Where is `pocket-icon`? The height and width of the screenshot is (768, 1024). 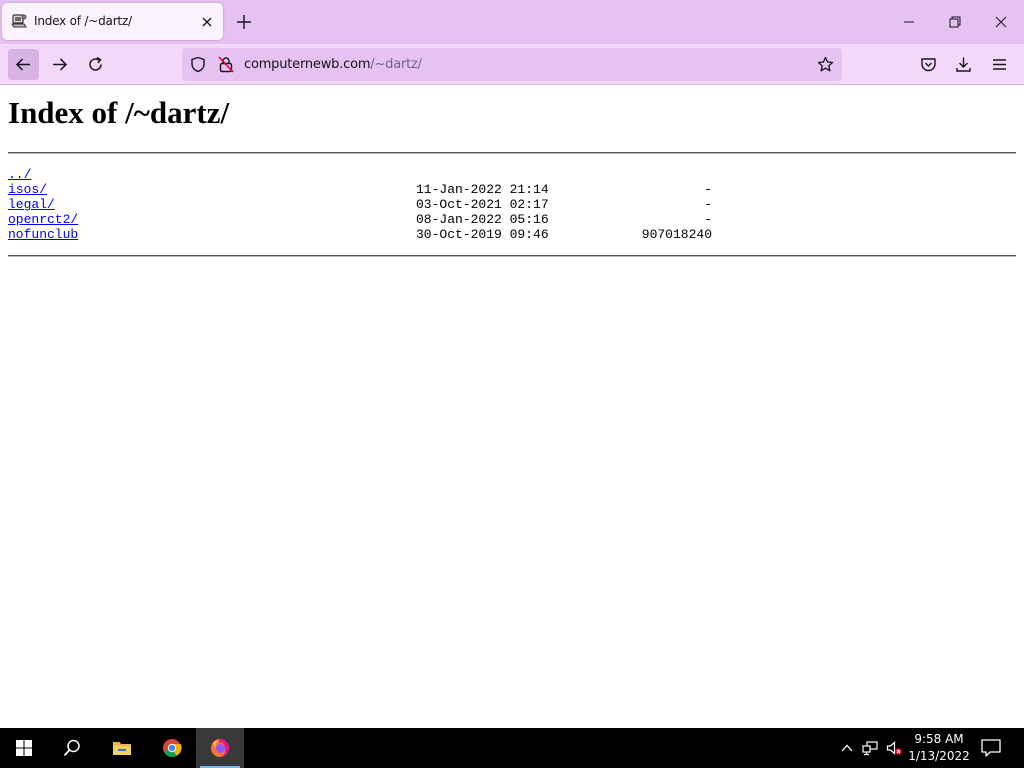
pocket-icon is located at coordinates (928, 64).